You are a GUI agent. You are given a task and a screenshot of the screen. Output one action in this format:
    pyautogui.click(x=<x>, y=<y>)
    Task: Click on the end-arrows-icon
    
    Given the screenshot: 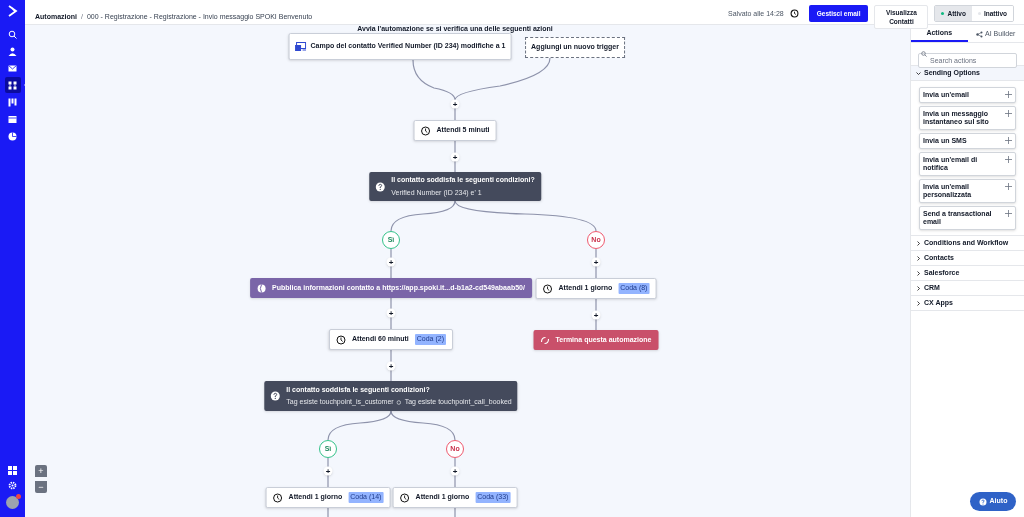 What is the action you would take?
    pyautogui.click(x=545, y=340)
    